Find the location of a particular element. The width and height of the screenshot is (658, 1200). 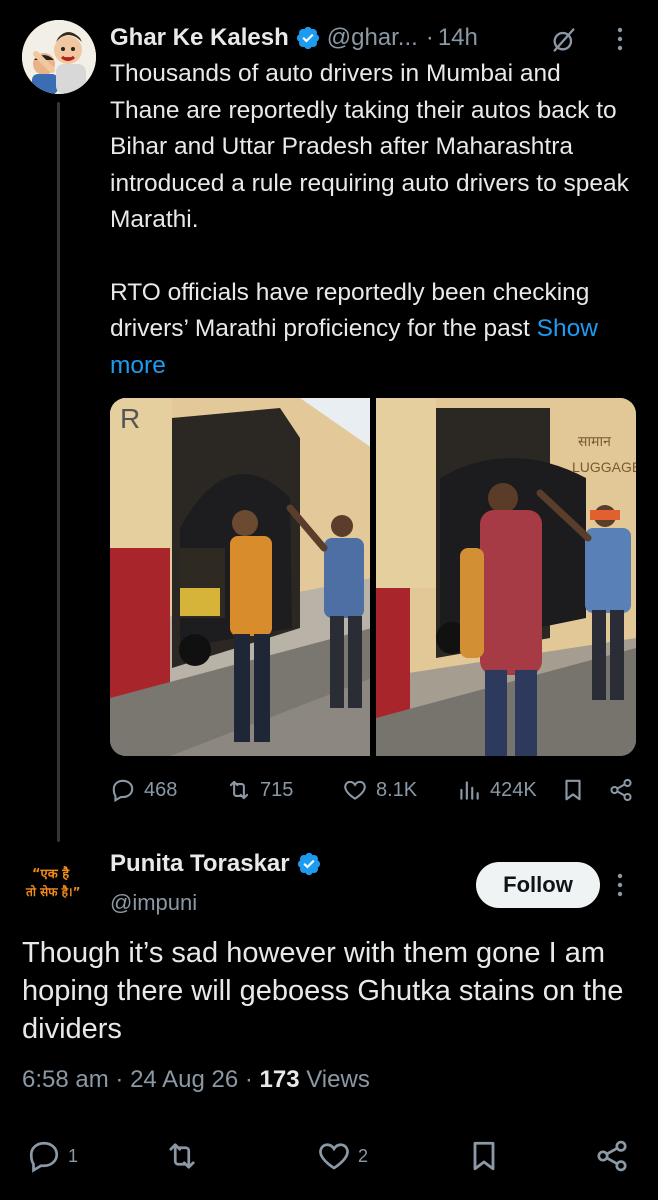

reply-author-name: Punita Toraskar is located at coordinates (200, 864).